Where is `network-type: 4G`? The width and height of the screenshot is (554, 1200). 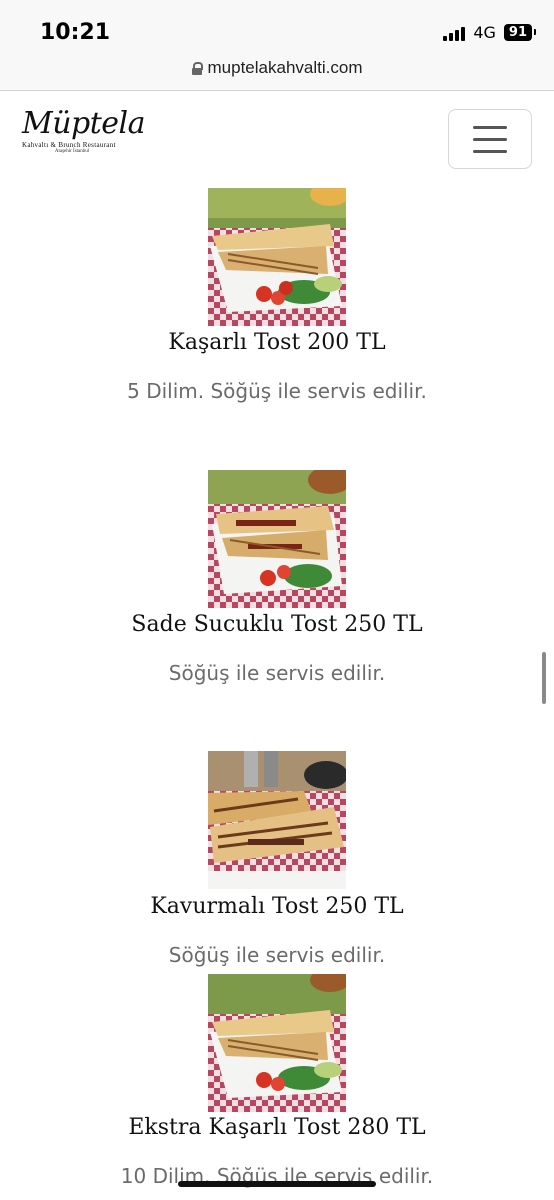 network-type: 4G is located at coordinates (484, 32).